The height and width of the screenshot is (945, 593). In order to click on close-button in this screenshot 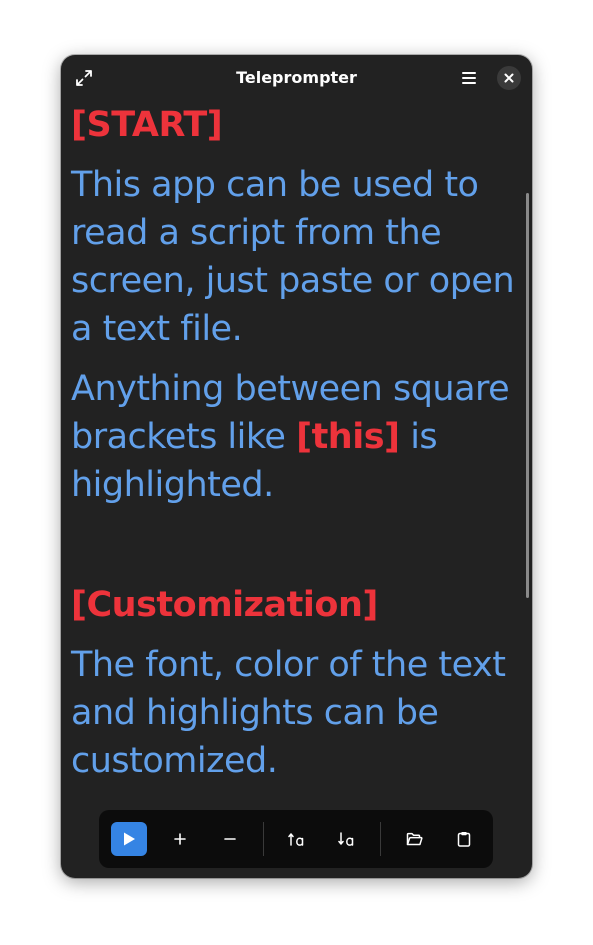, I will do `click(509, 78)`.